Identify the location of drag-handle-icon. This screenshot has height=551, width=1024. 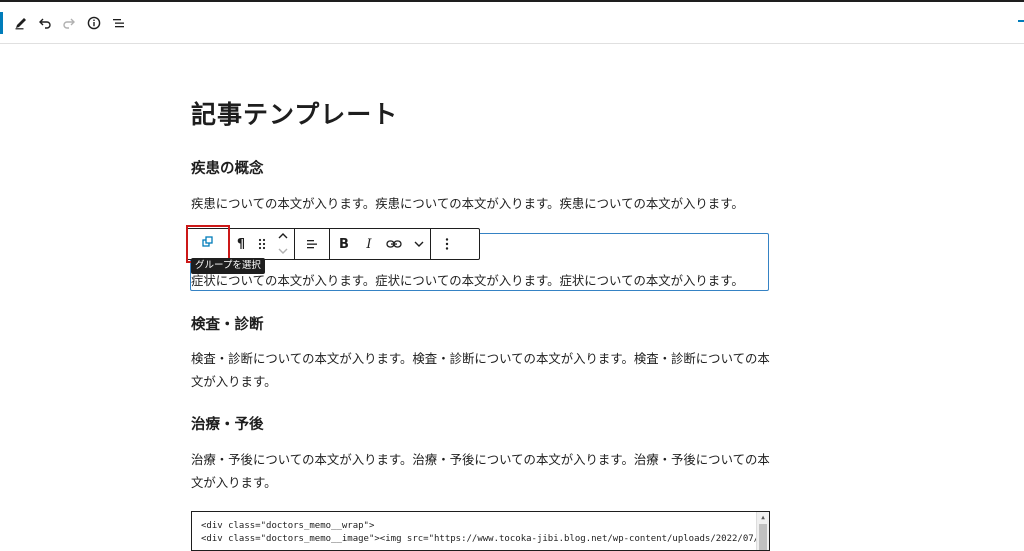
(262, 244).